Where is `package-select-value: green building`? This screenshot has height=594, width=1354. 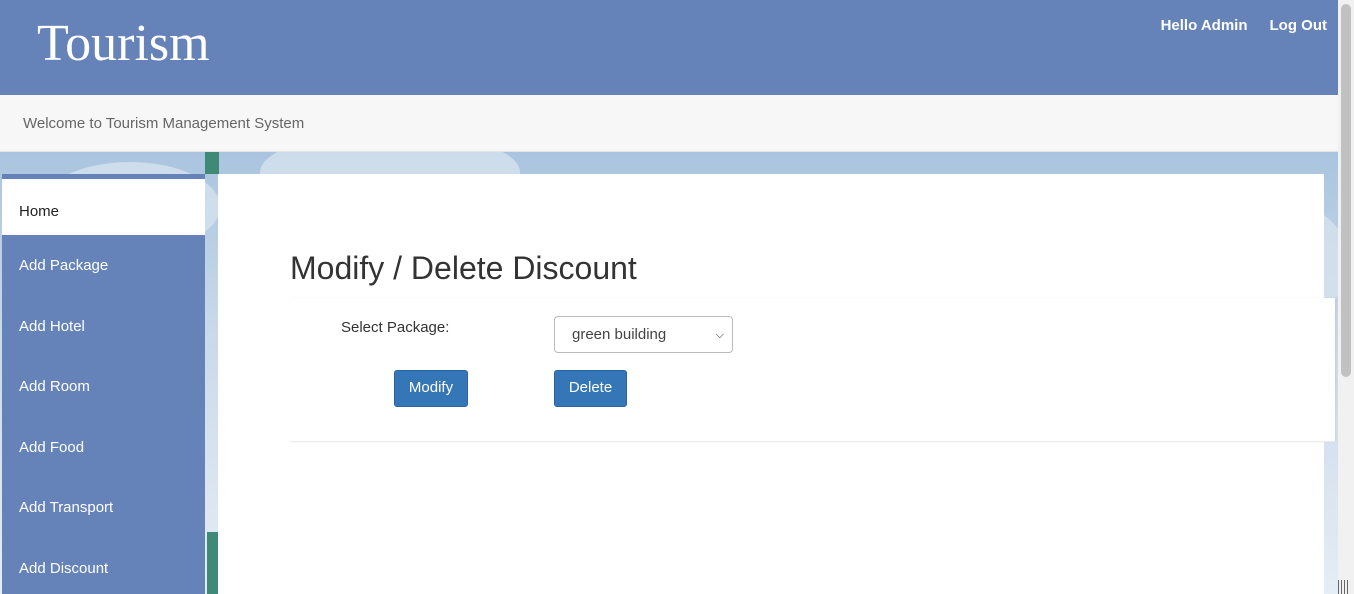
package-select-value: green building is located at coordinates (619, 334).